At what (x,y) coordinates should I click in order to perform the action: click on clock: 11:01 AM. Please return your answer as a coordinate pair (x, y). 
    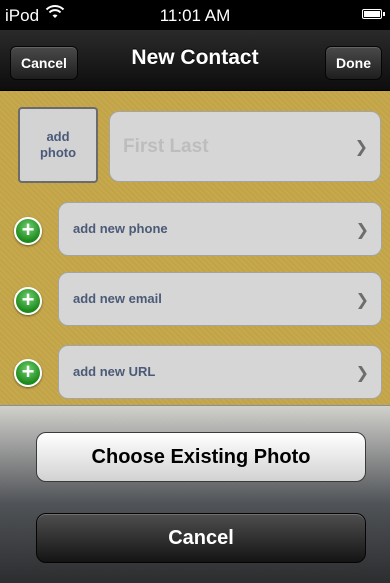
    Looking at the image, I should click on (195, 15).